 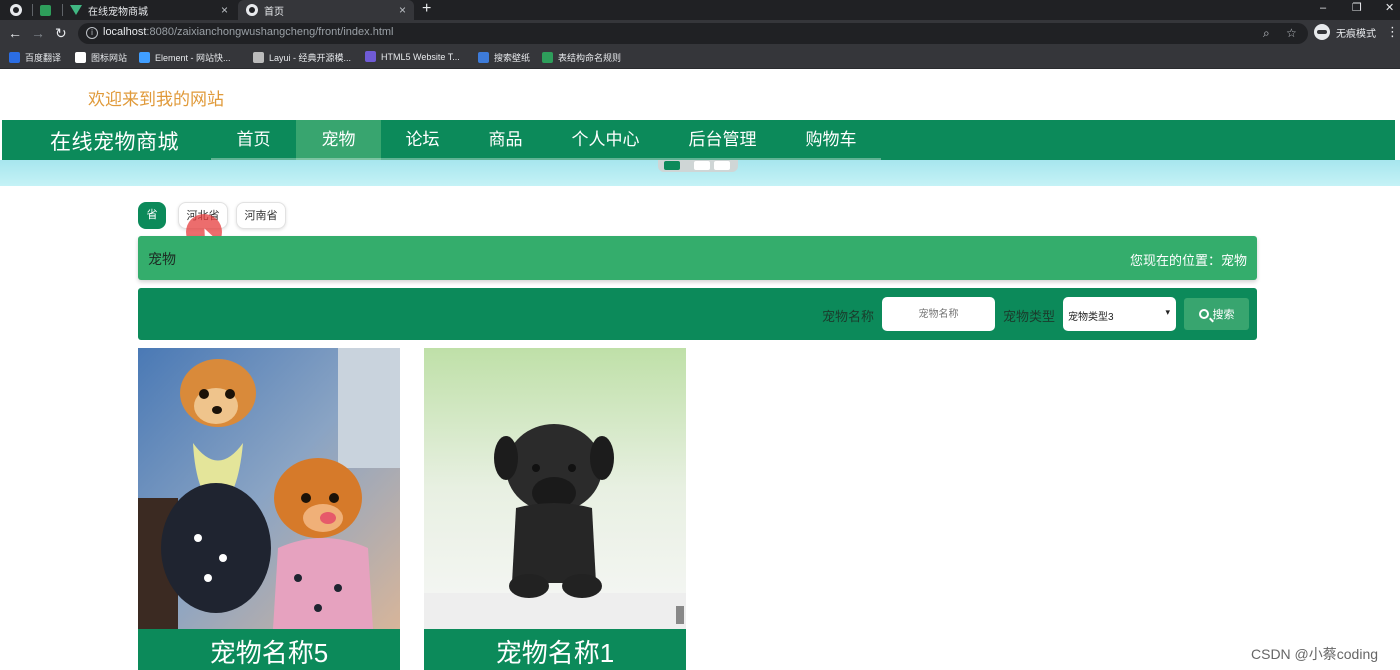 I want to click on pet-name-label: 宠物名称, so click(x=848, y=316).